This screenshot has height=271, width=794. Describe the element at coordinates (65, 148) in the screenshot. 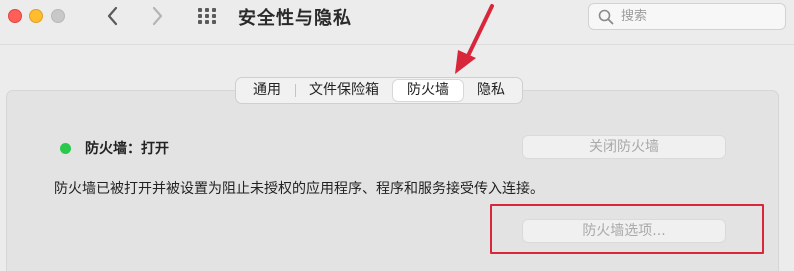

I see `status-indicator` at that location.